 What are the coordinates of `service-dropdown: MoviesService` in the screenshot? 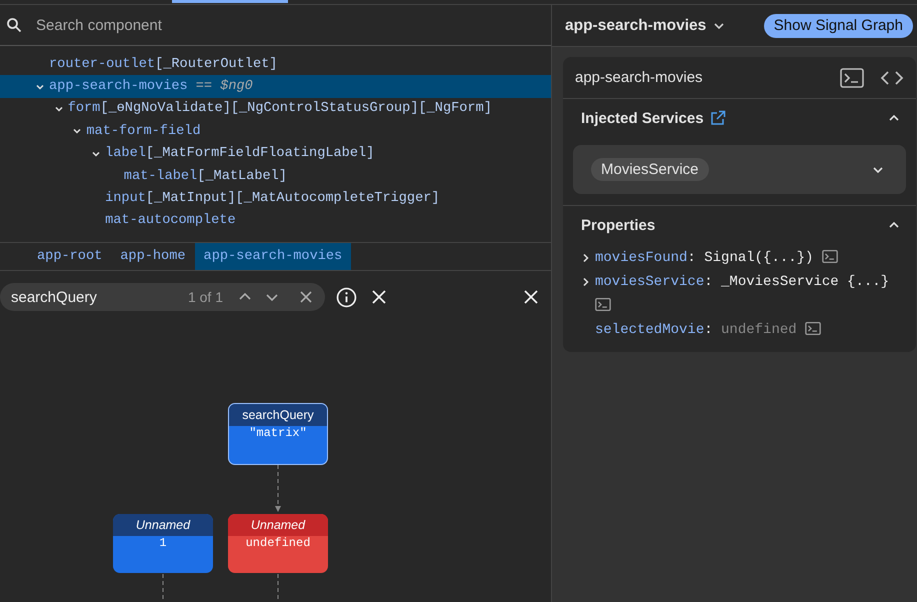 It's located at (739, 169).